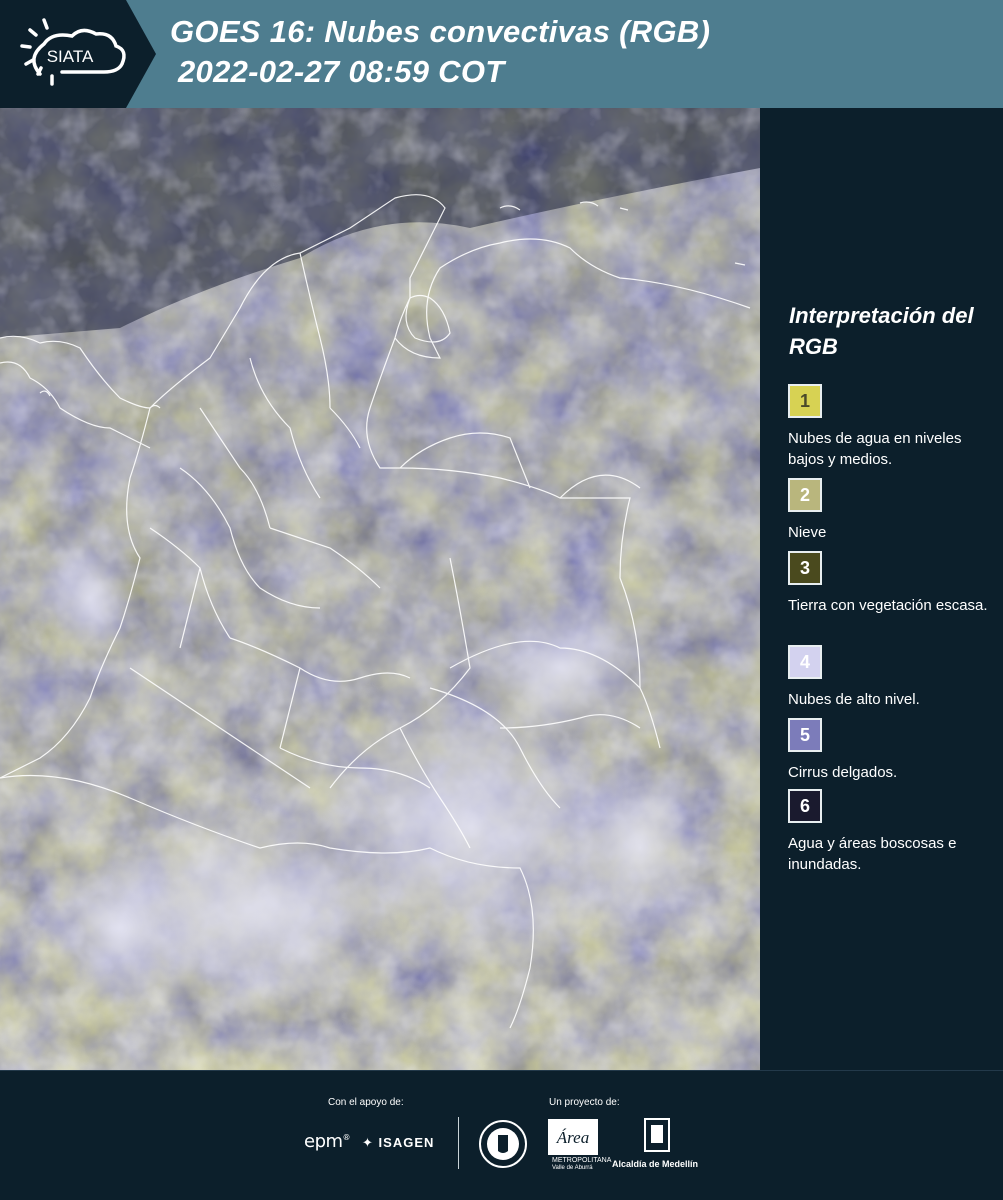  I want to click on siata-logo: SIATA, so click(78, 54).